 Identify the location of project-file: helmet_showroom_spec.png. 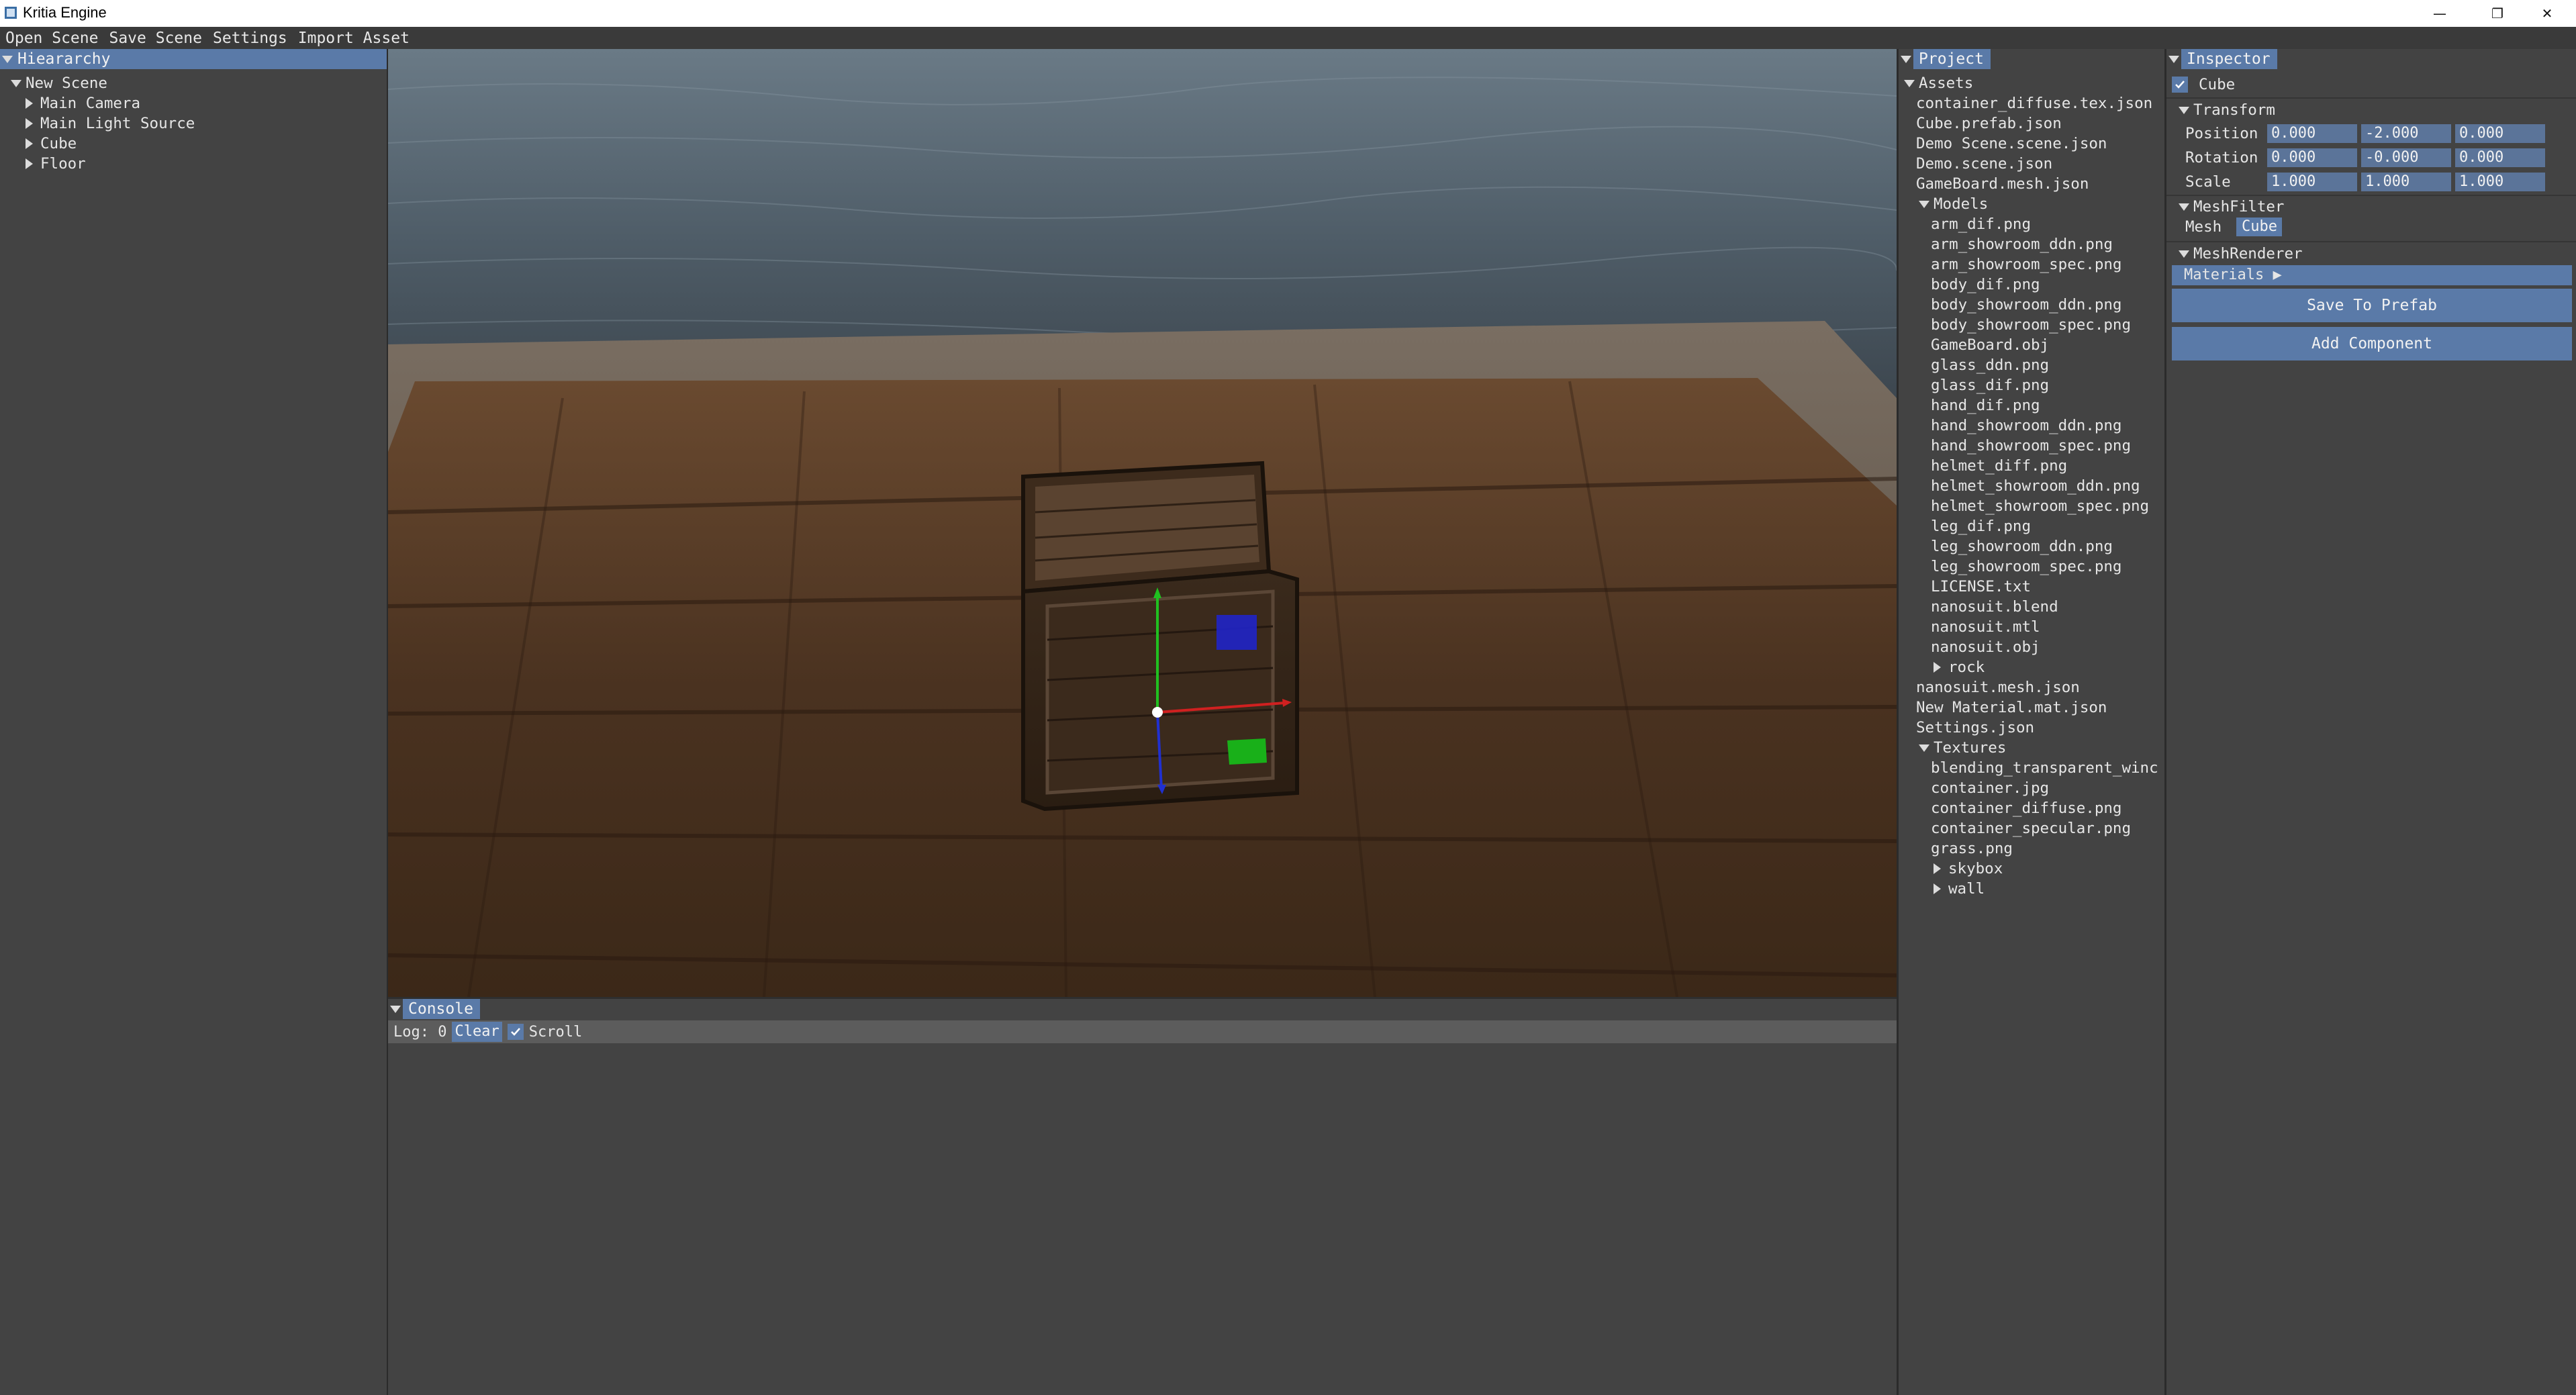
(2040, 506).